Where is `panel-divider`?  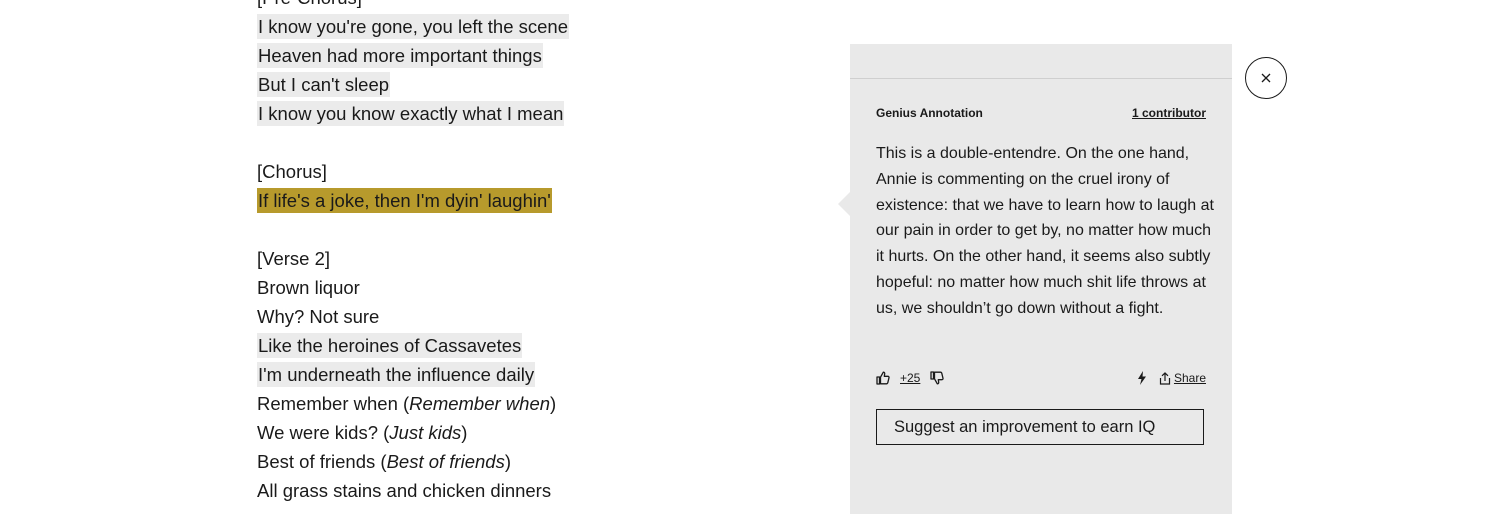
panel-divider is located at coordinates (1041, 78).